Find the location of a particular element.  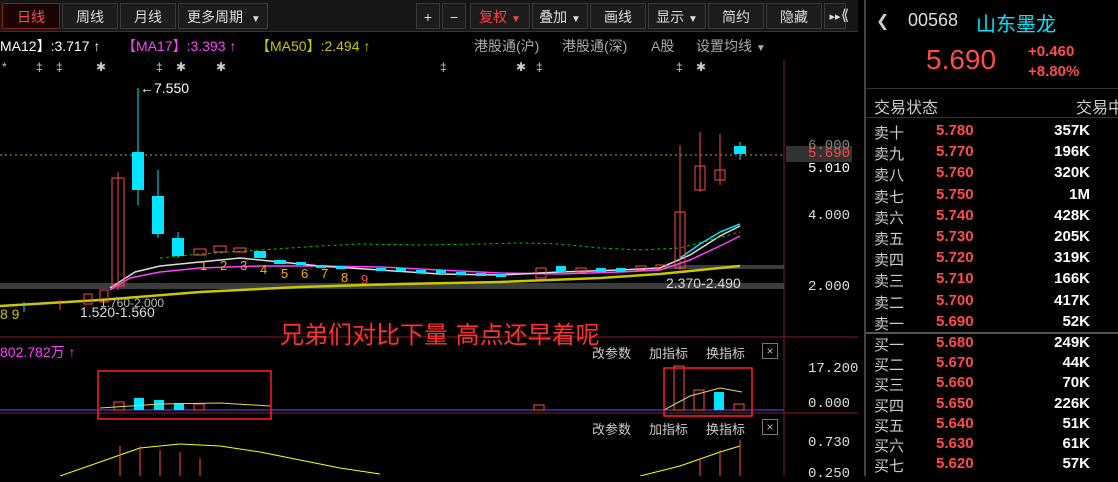

level-volume: 320K is located at coordinates (1072, 173).